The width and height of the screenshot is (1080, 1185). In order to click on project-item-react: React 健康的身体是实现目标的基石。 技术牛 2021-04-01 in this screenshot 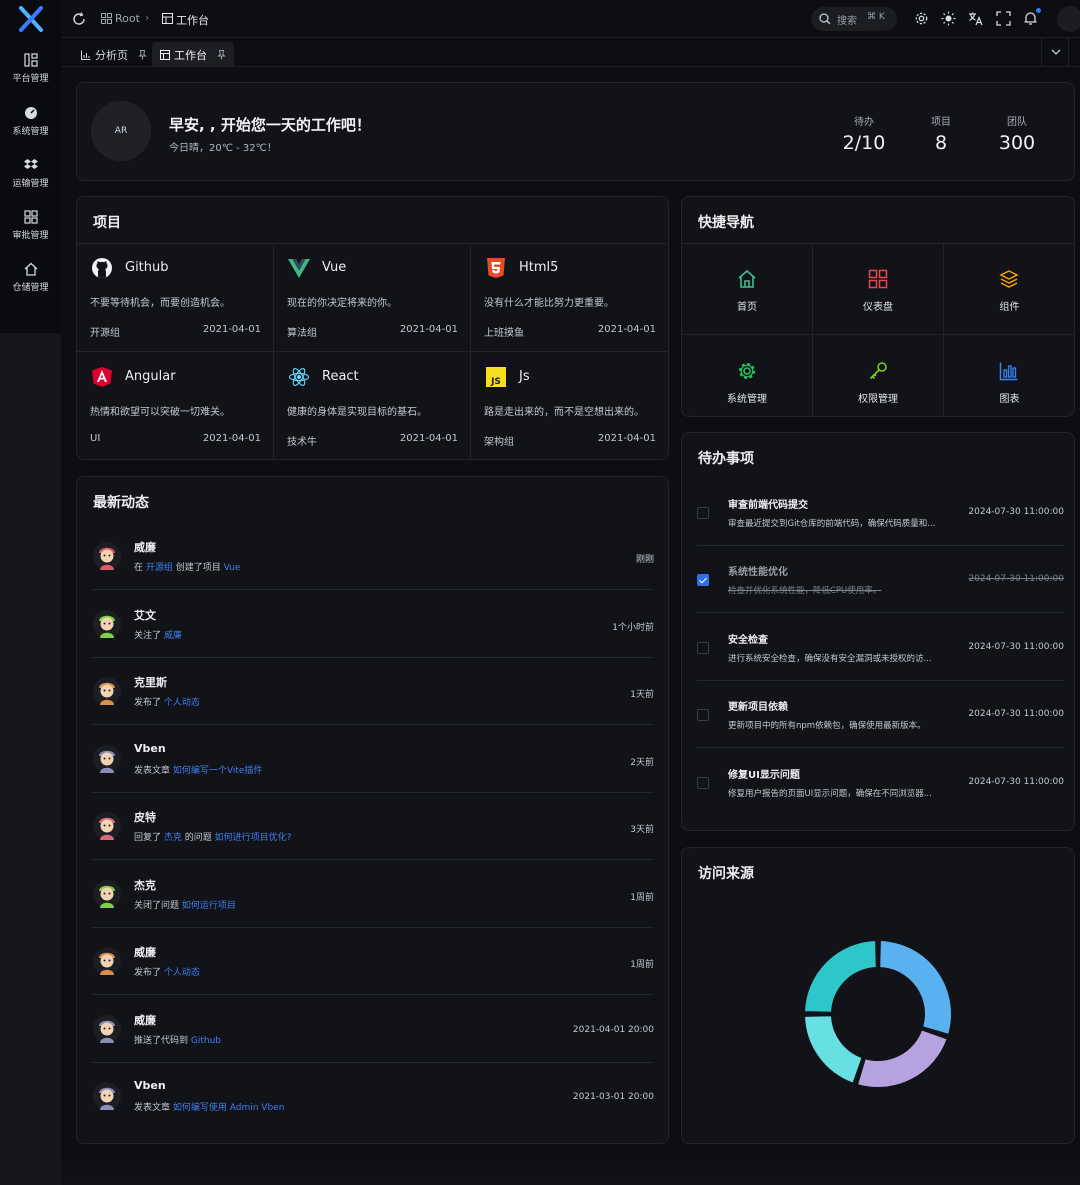, I will do `click(372, 405)`.